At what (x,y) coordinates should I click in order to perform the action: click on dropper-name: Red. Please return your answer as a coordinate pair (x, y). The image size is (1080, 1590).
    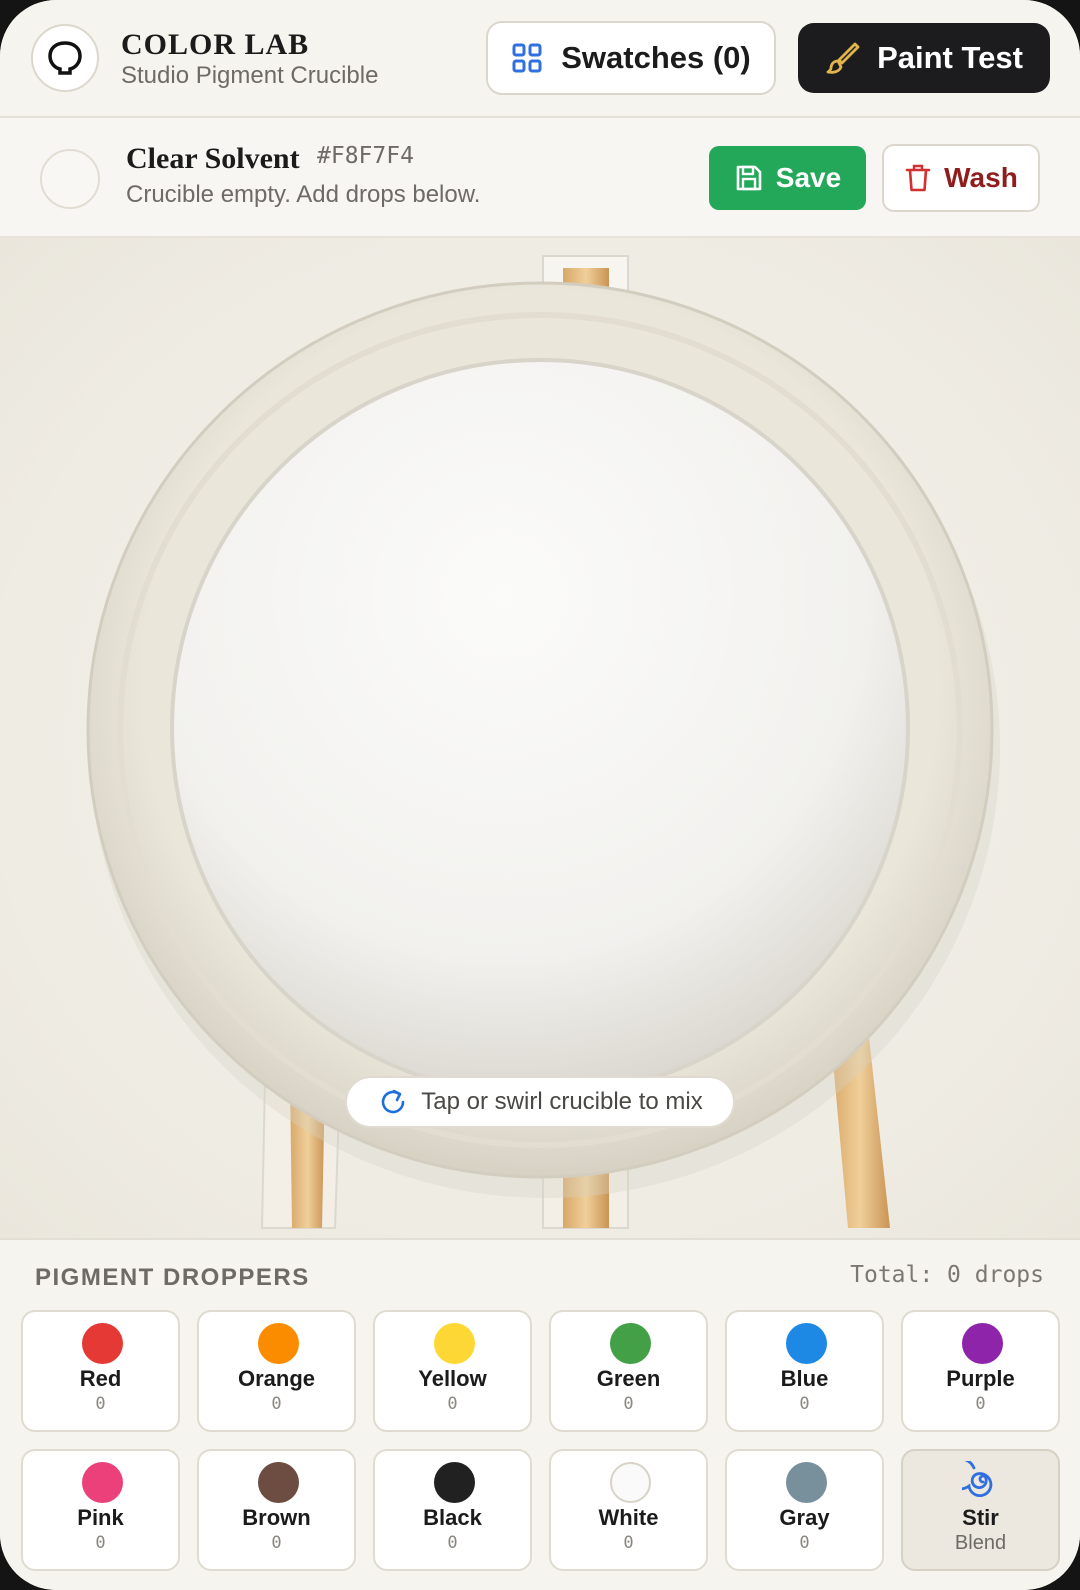
    Looking at the image, I should click on (100, 1378).